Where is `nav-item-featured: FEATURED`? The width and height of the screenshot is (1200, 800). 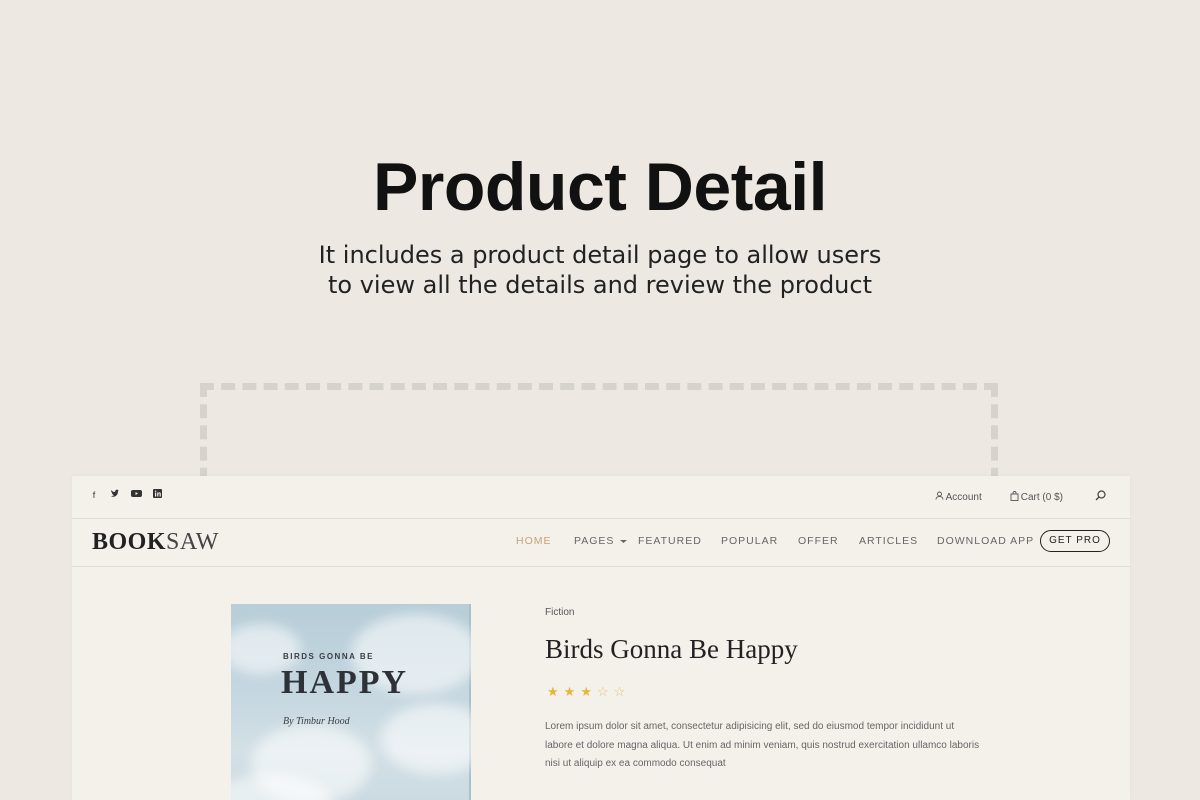
nav-item-featured: FEATURED is located at coordinates (679, 541).